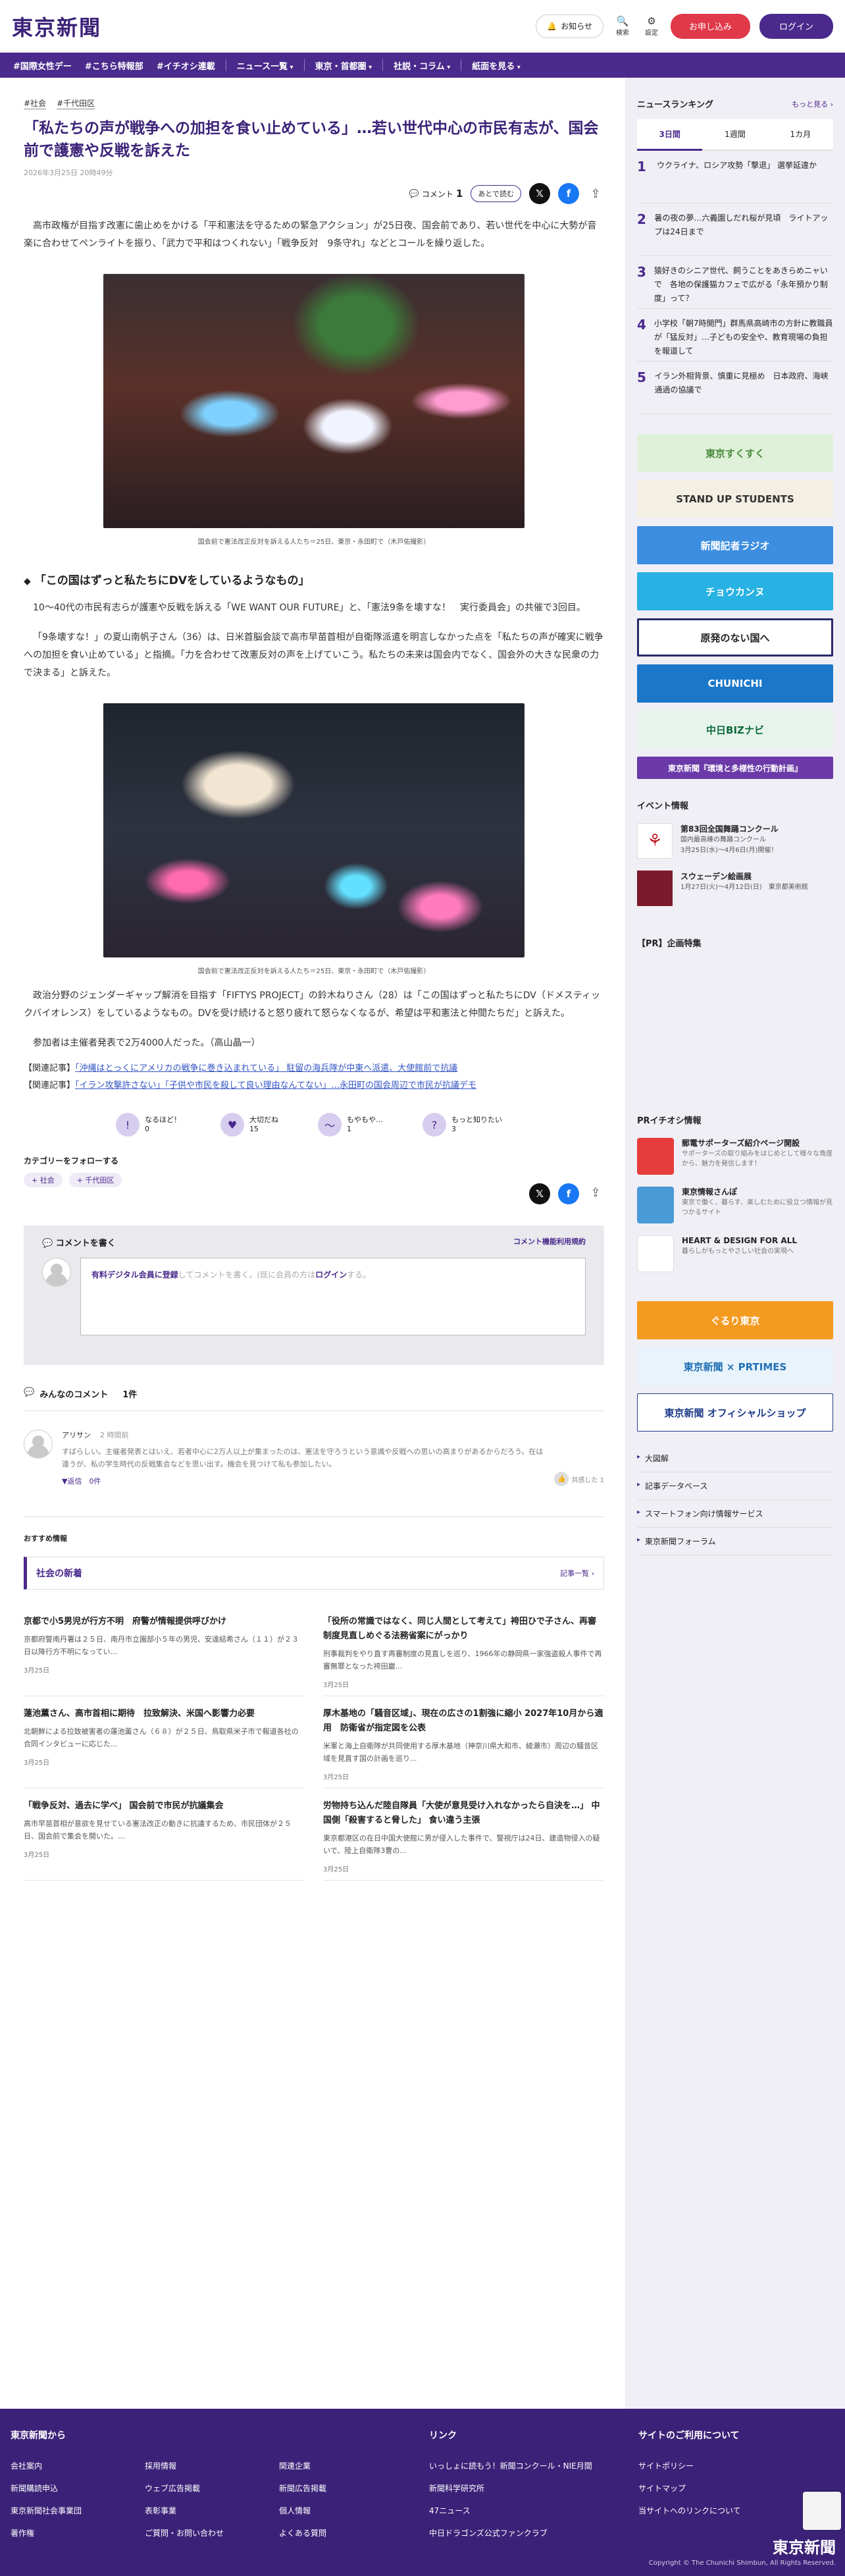  Describe the element at coordinates (577, 1573) in the screenshot. I see `news-list-link: 記事一覧 ›` at that location.